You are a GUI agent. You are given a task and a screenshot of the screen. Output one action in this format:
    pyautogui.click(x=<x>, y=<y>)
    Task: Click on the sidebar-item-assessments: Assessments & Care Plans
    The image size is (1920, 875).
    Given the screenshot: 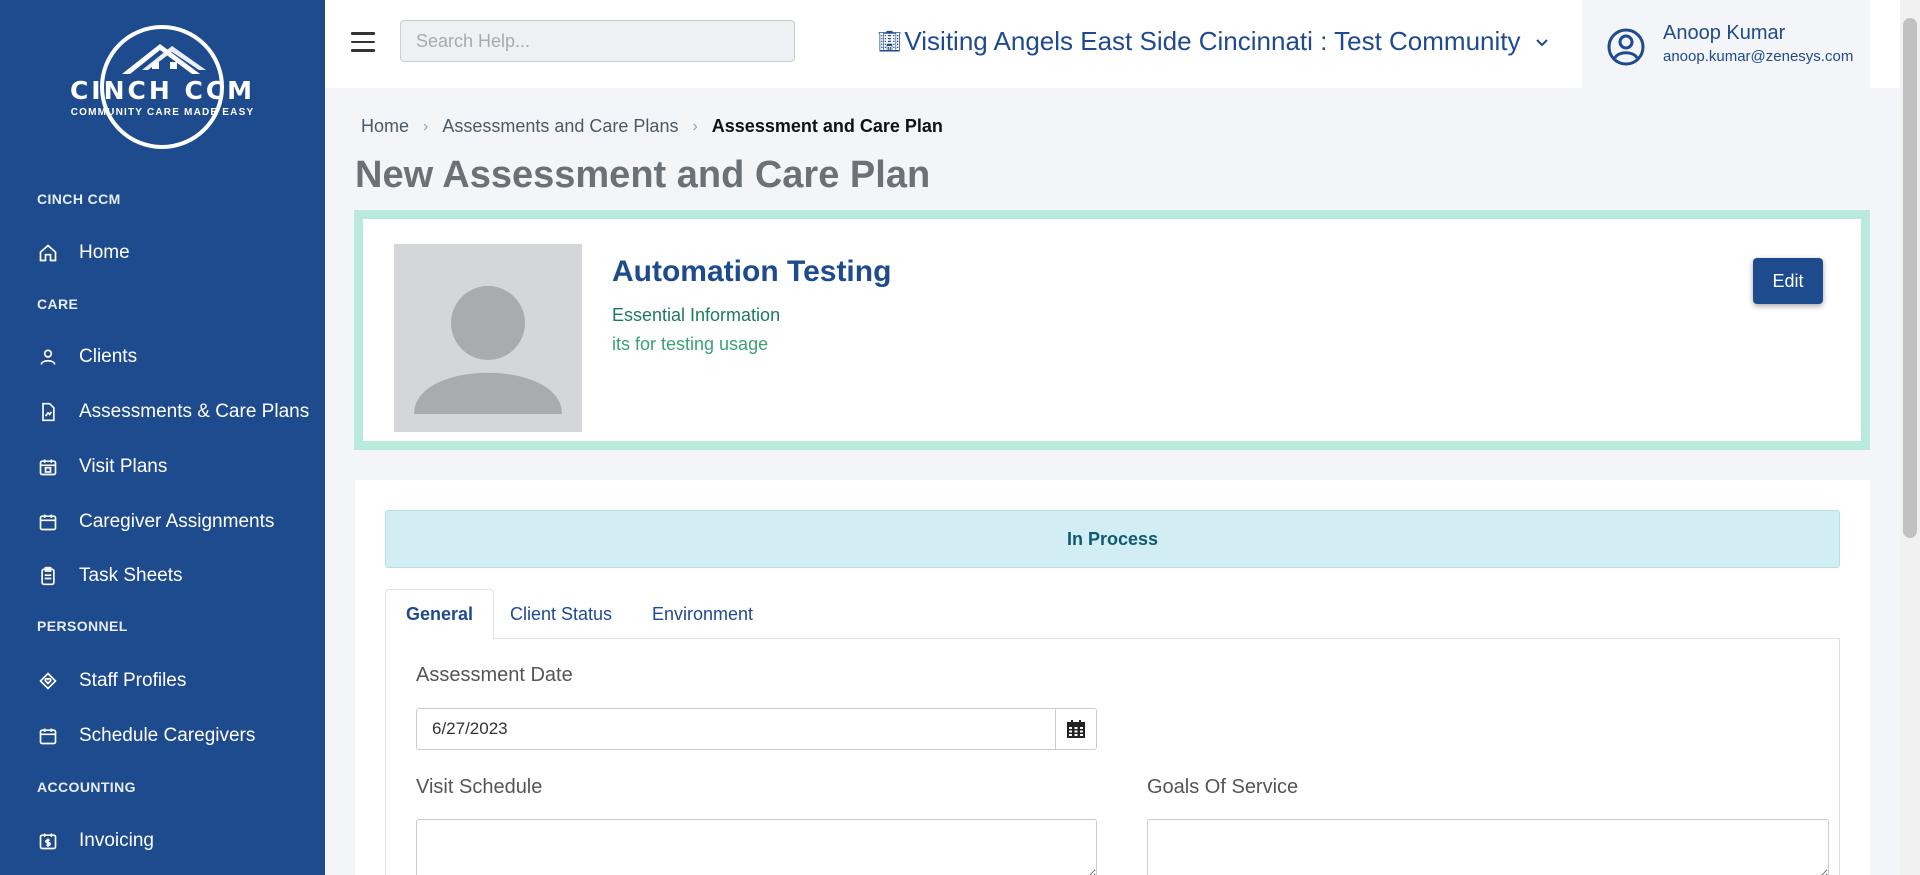 What is the action you would take?
    pyautogui.click(x=162, y=412)
    